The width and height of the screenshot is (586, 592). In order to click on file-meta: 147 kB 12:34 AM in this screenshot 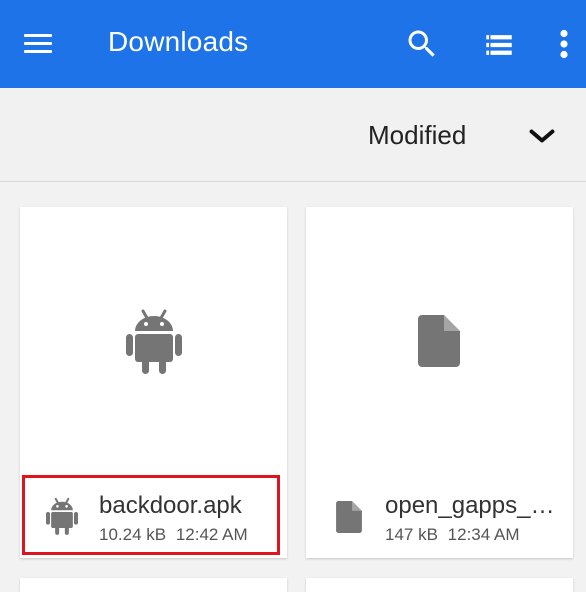, I will do `click(452, 535)`.